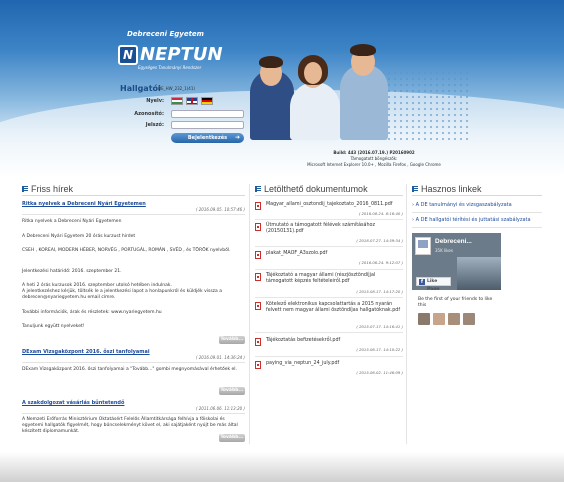  I want to click on document-date: ( 2015.06.17. 14:10:22 ), so click(379, 349).